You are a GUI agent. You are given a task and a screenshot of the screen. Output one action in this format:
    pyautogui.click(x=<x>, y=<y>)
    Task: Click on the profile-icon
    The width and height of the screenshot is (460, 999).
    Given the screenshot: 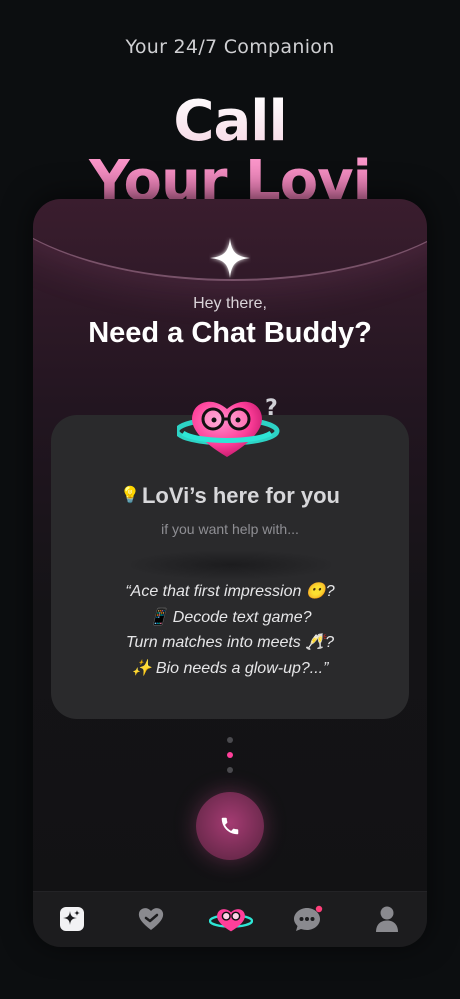 What is the action you would take?
    pyautogui.click(x=387, y=919)
    